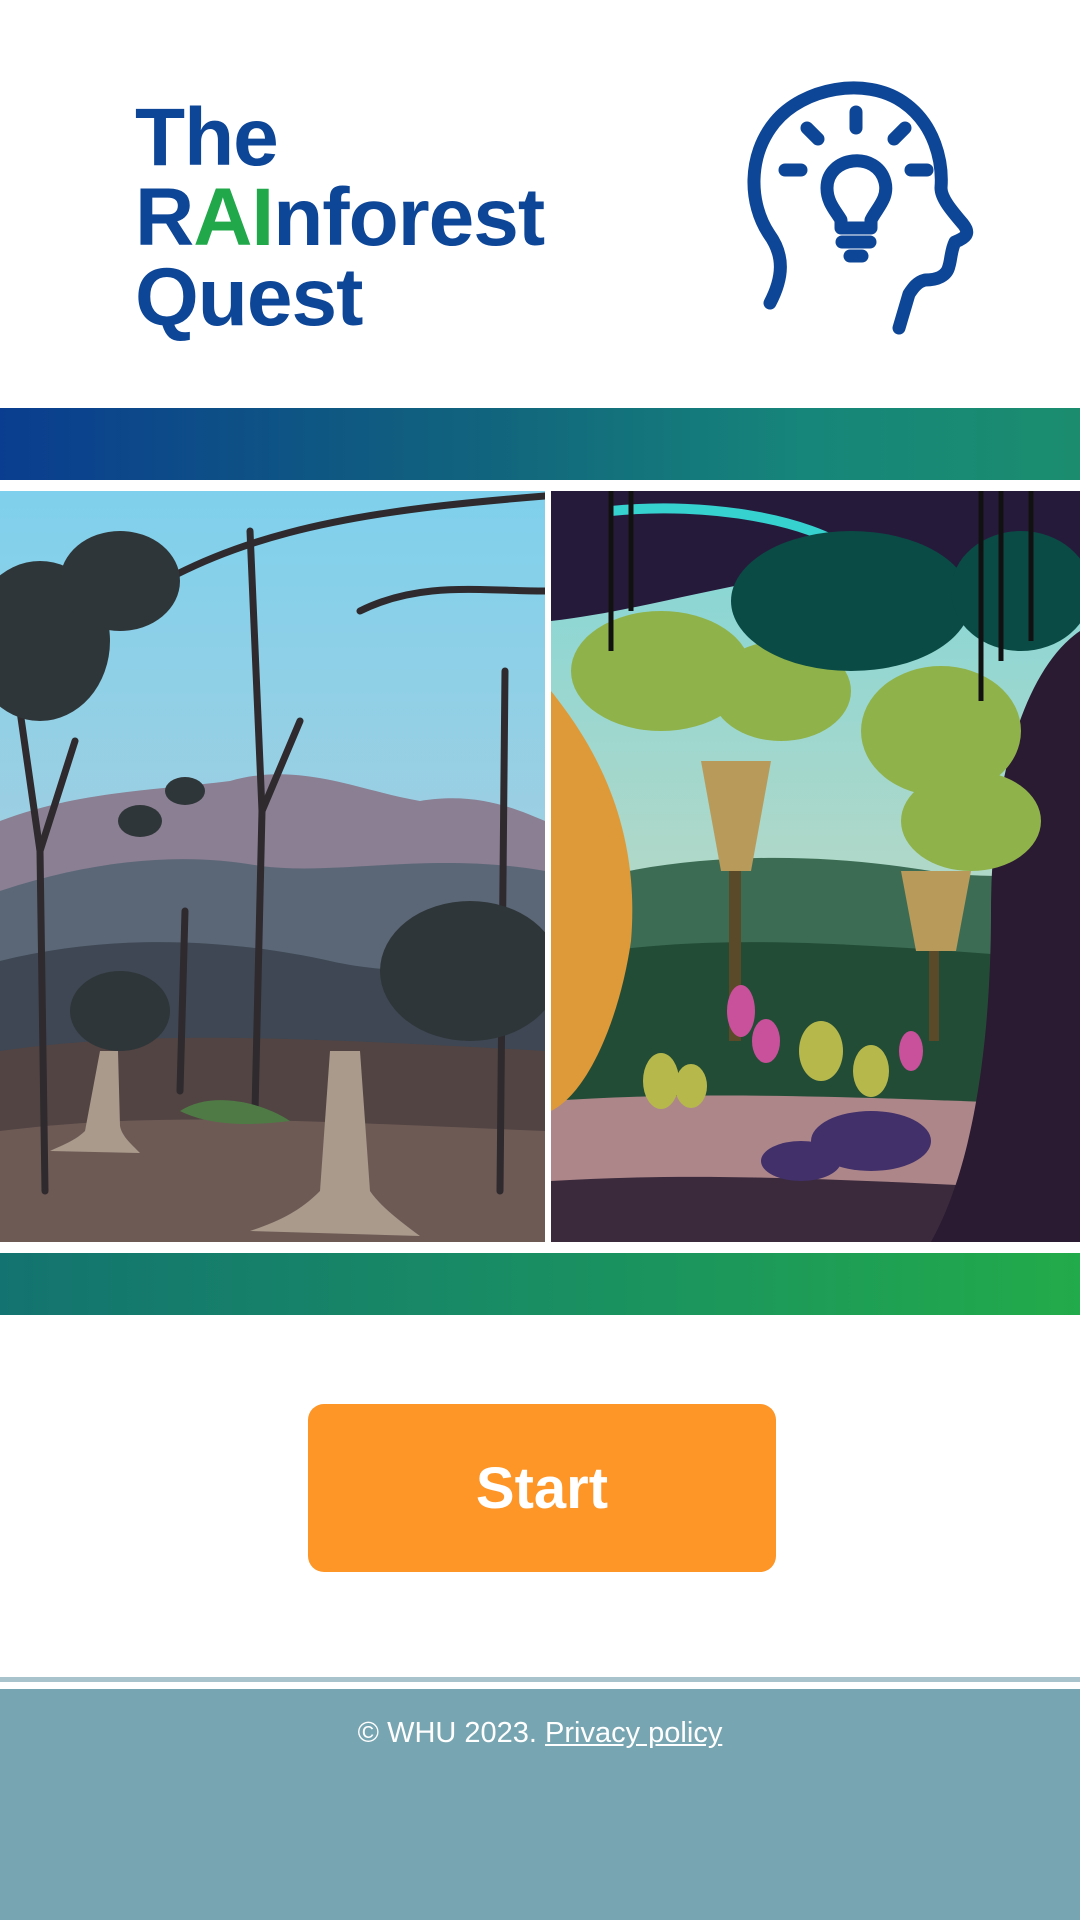 The height and width of the screenshot is (1920, 1080). Describe the element at coordinates (233, 217) in the screenshot. I see `title-ai-highlight: AI` at that location.